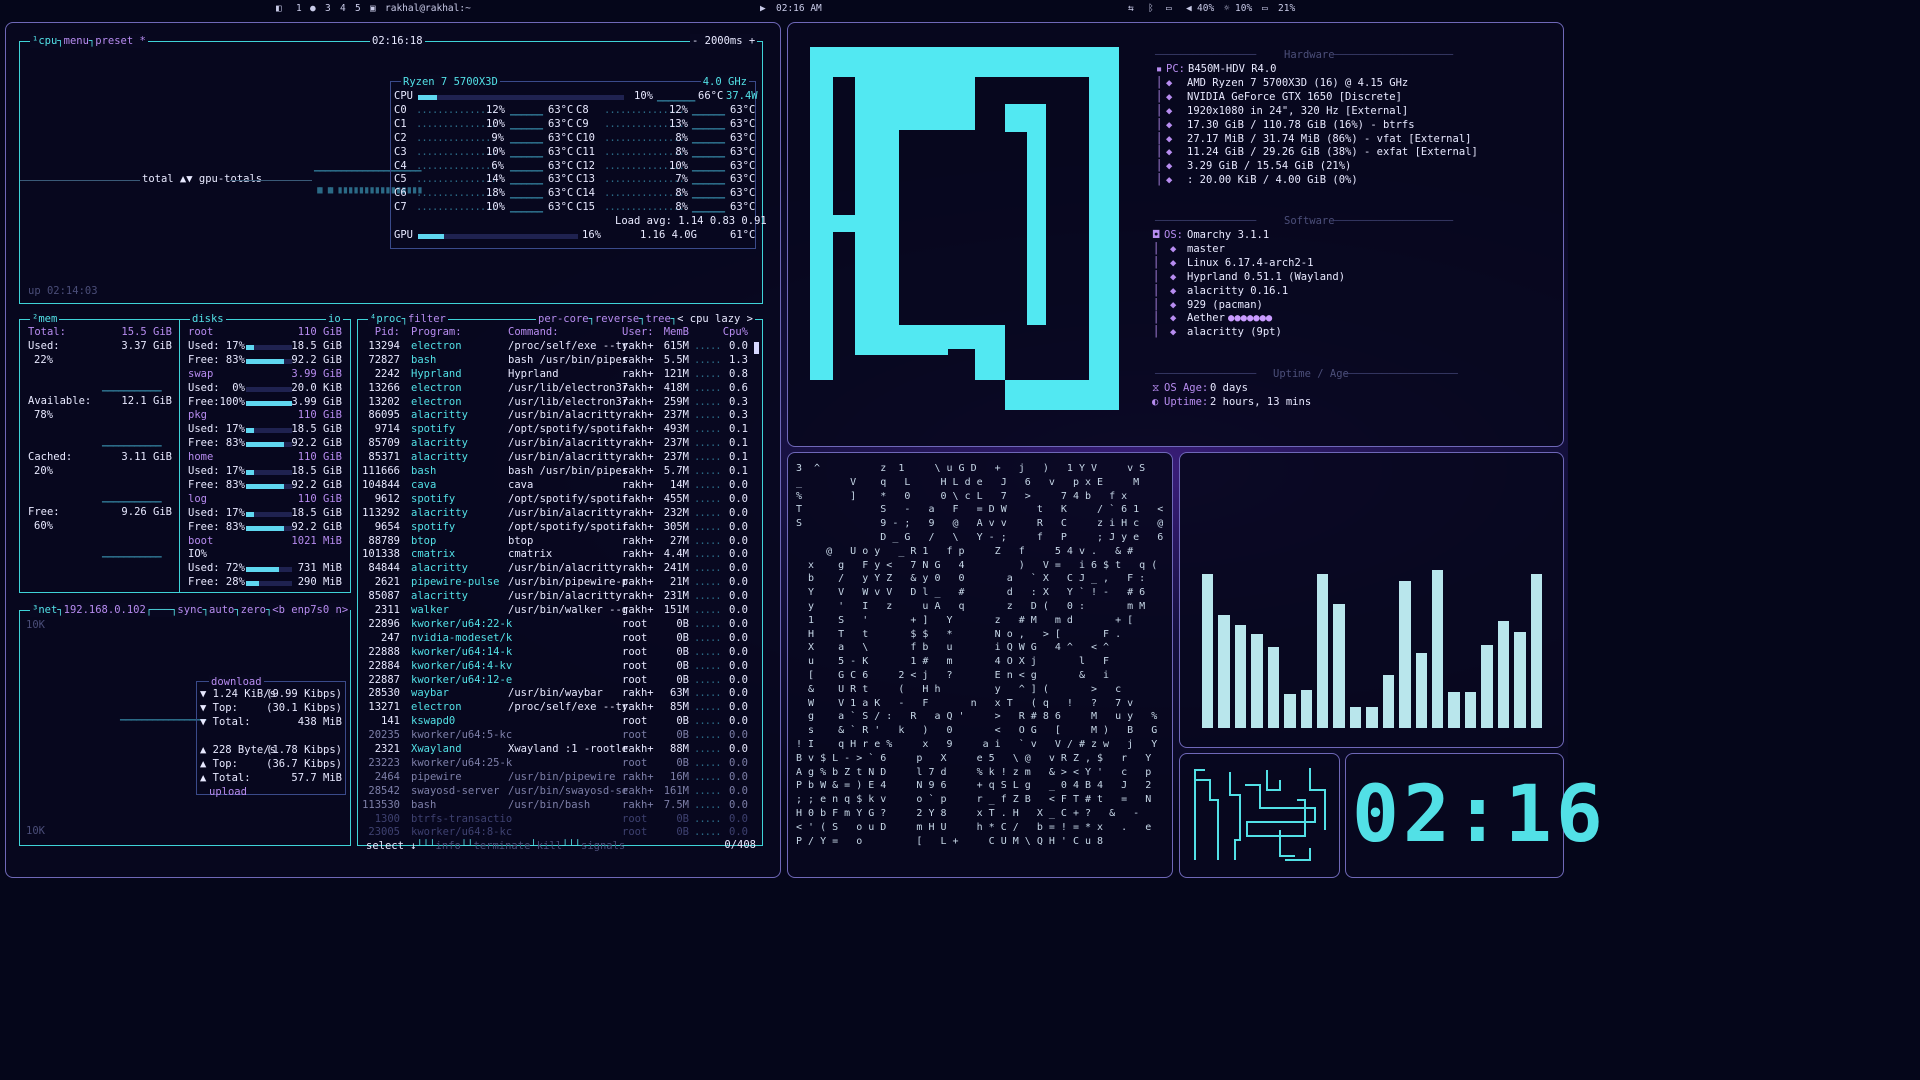 This screenshot has width=1920, height=1080. I want to click on upload-total-label: ▲ Total:, so click(225, 778).